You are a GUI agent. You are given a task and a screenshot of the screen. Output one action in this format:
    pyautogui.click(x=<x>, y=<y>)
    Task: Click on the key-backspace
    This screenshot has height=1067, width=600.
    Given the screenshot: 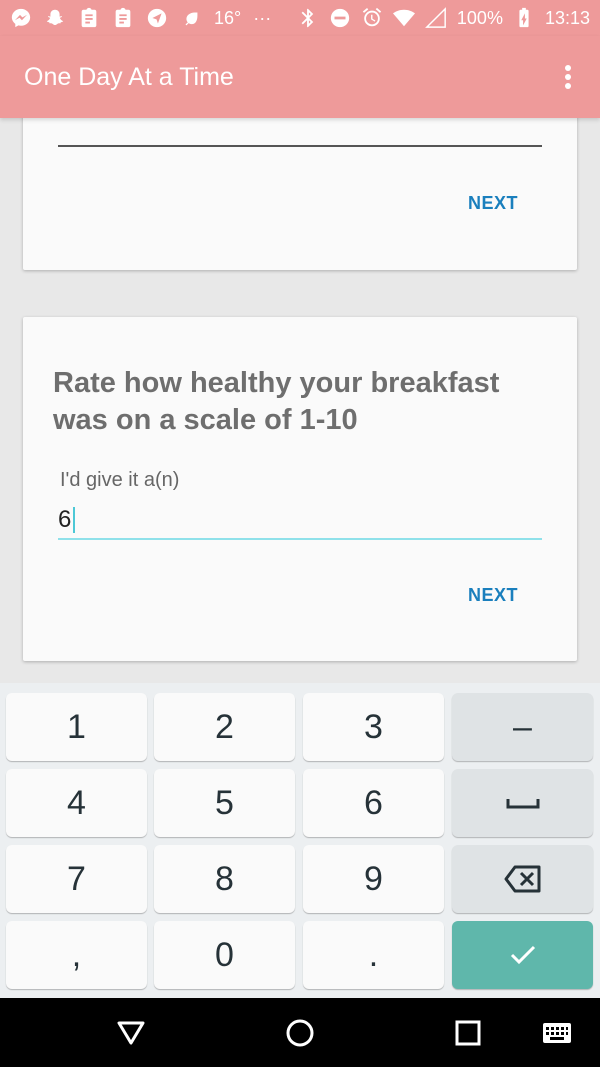 What is the action you would take?
    pyautogui.click(x=522, y=879)
    